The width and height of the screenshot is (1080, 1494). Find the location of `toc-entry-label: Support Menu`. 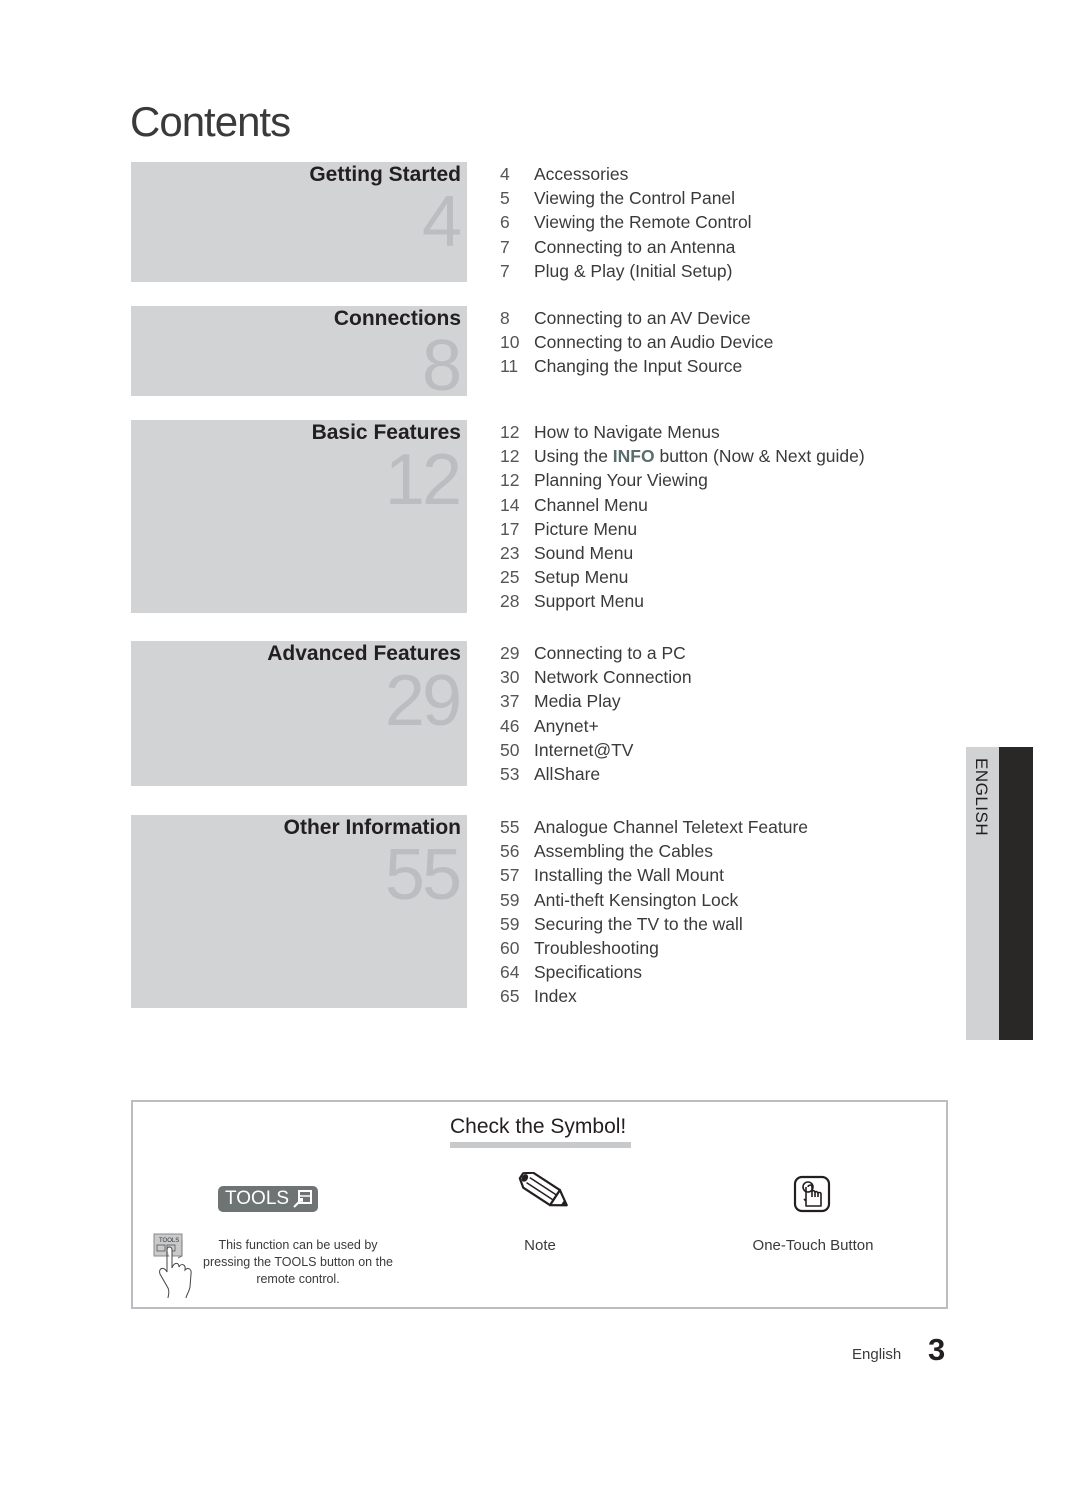

toc-entry-label: Support Menu is located at coordinates (589, 601).